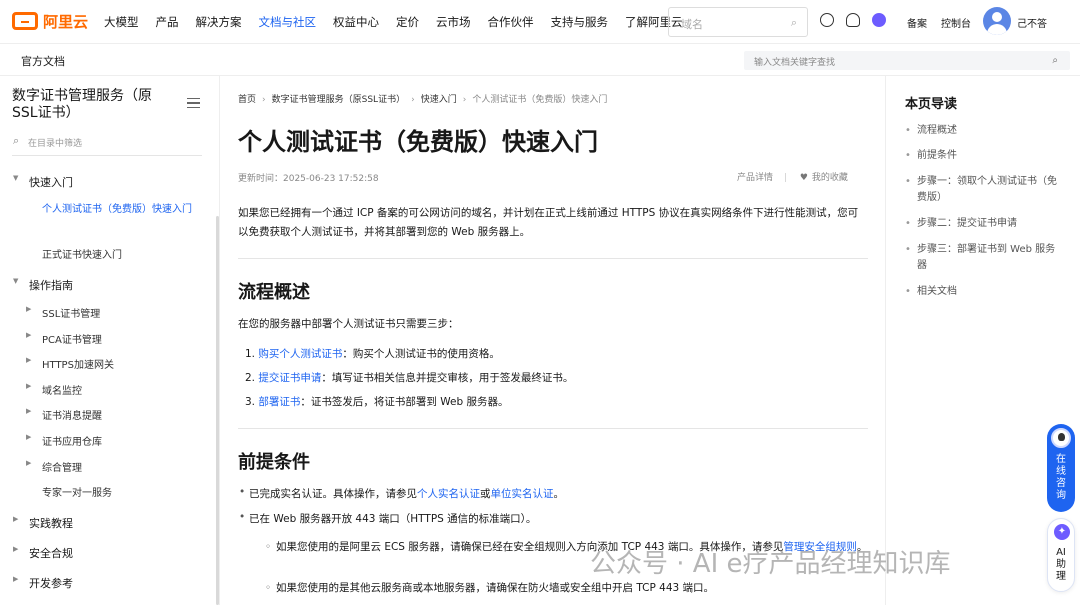 Image resolution: width=1080 pixels, height=605 pixels. What do you see at coordinates (439, 100) in the screenshot?
I see `breadcrumb-quick-start: 快速入门` at bounding box center [439, 100].